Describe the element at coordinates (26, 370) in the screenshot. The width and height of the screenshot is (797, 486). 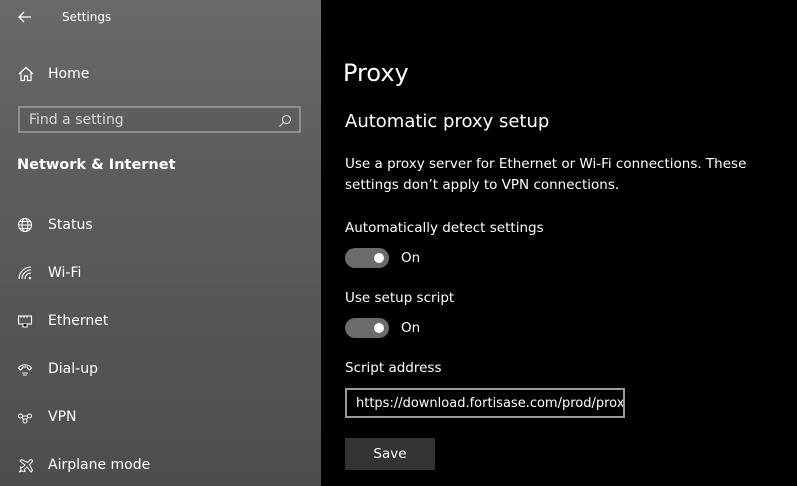
I see `phone-icon` at that location.